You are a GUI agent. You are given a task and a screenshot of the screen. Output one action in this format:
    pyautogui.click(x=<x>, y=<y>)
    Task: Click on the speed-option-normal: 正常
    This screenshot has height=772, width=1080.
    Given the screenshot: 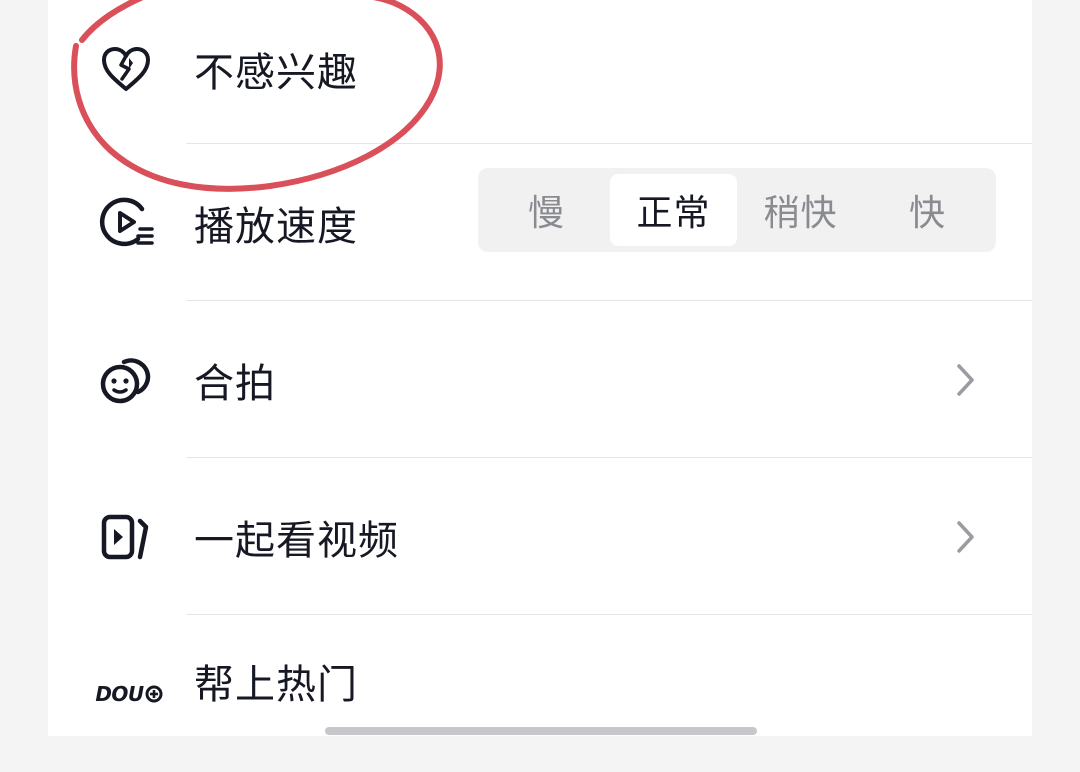 What is the action you would take?
    pyautogui.click(x=673, y=210)
    